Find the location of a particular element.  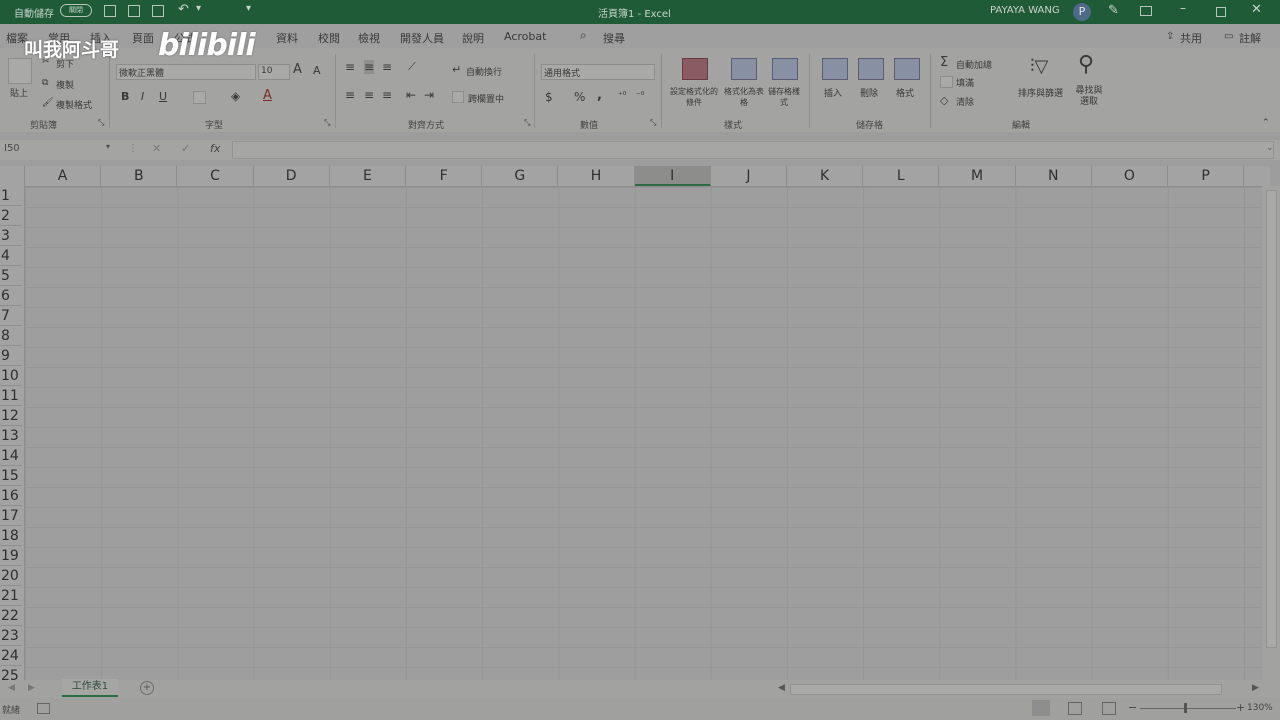

align-right-icon: ≡ is located at coordinates (387, 95).